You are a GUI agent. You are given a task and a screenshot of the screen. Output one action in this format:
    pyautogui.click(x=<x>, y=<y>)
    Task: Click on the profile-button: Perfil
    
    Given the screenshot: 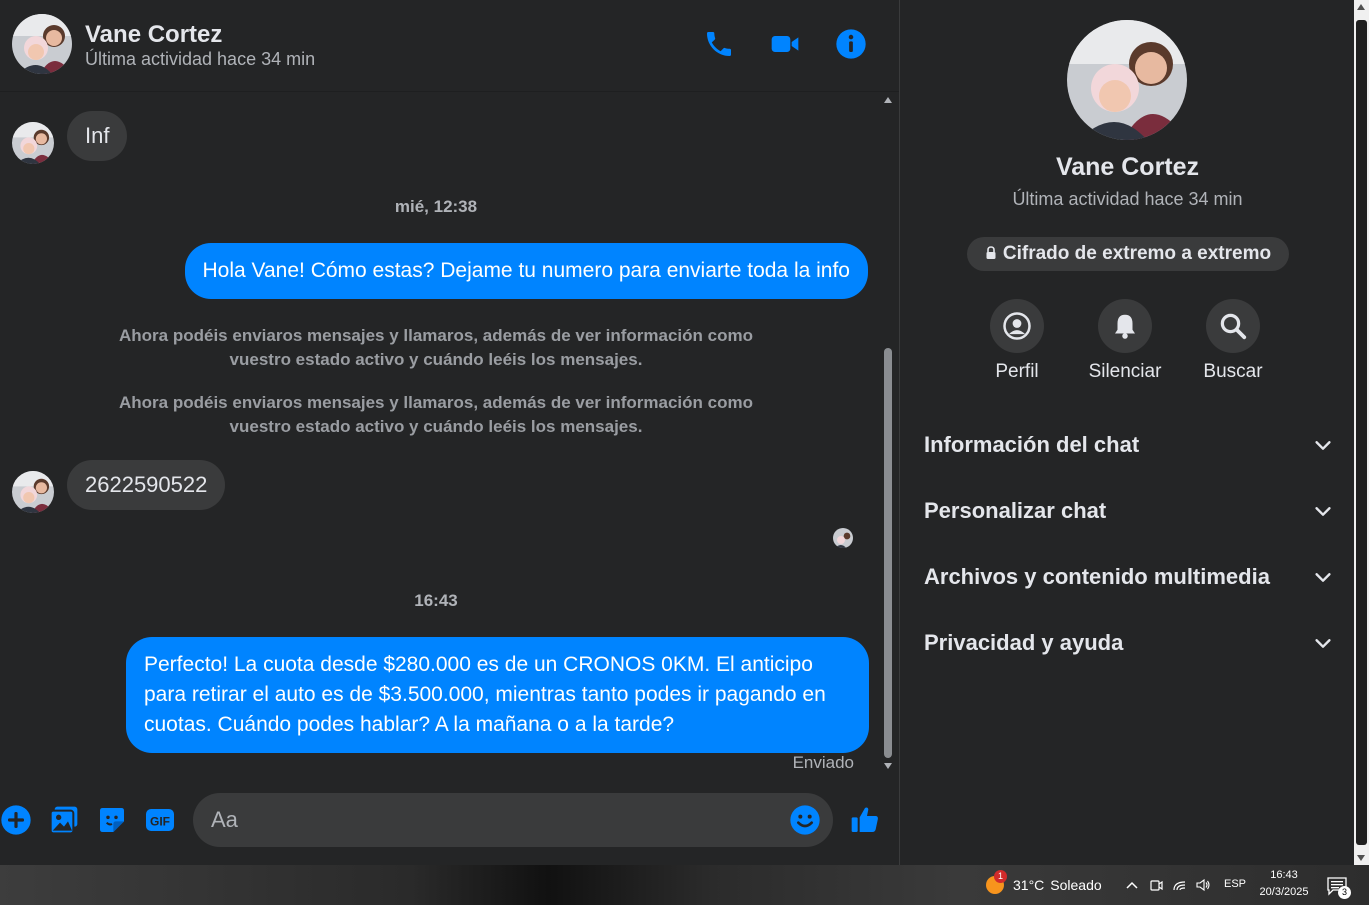 What is the action you would take?
    pyautogui.click(x=1017, y=341)
    